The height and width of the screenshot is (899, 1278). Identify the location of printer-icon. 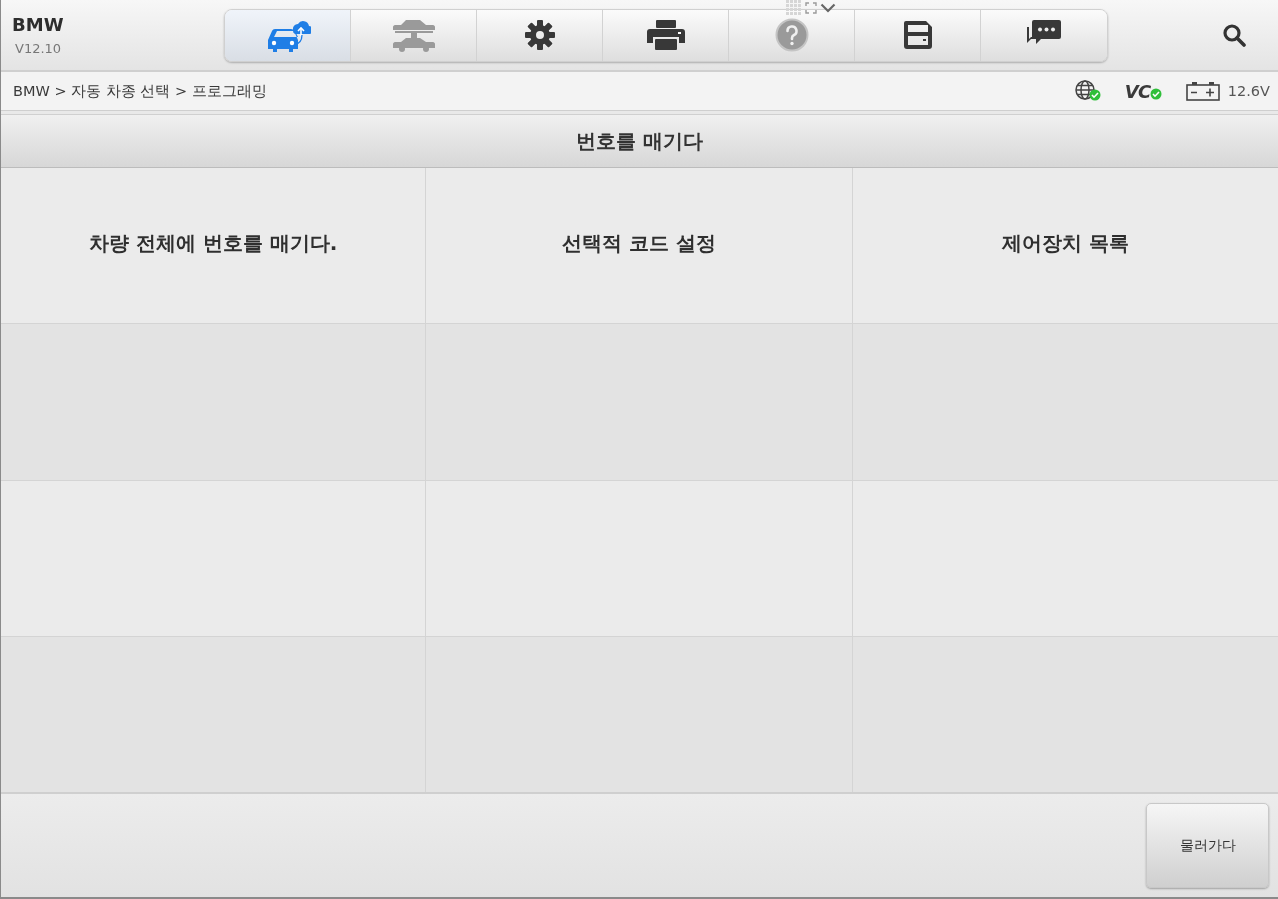
(665, 35).